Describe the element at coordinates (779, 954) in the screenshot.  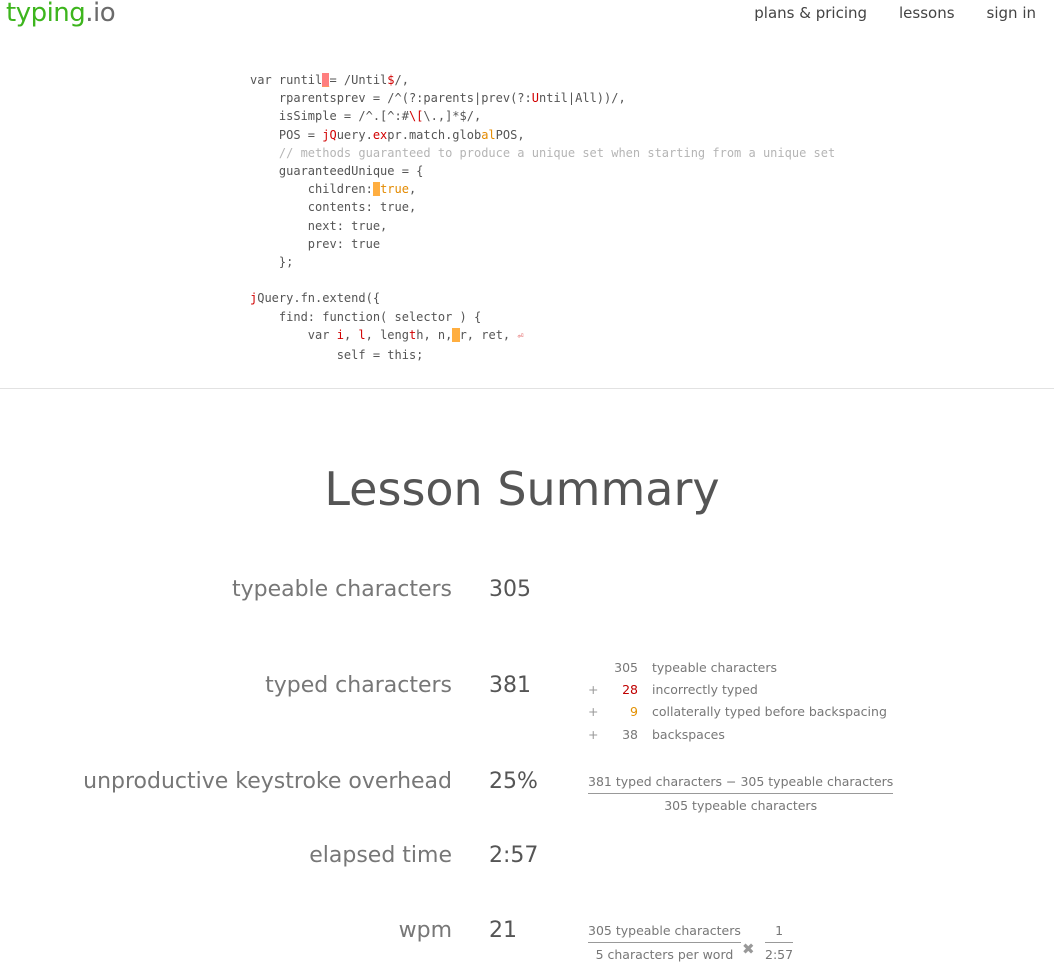
I see `time-denominator: 2:57` at that location.